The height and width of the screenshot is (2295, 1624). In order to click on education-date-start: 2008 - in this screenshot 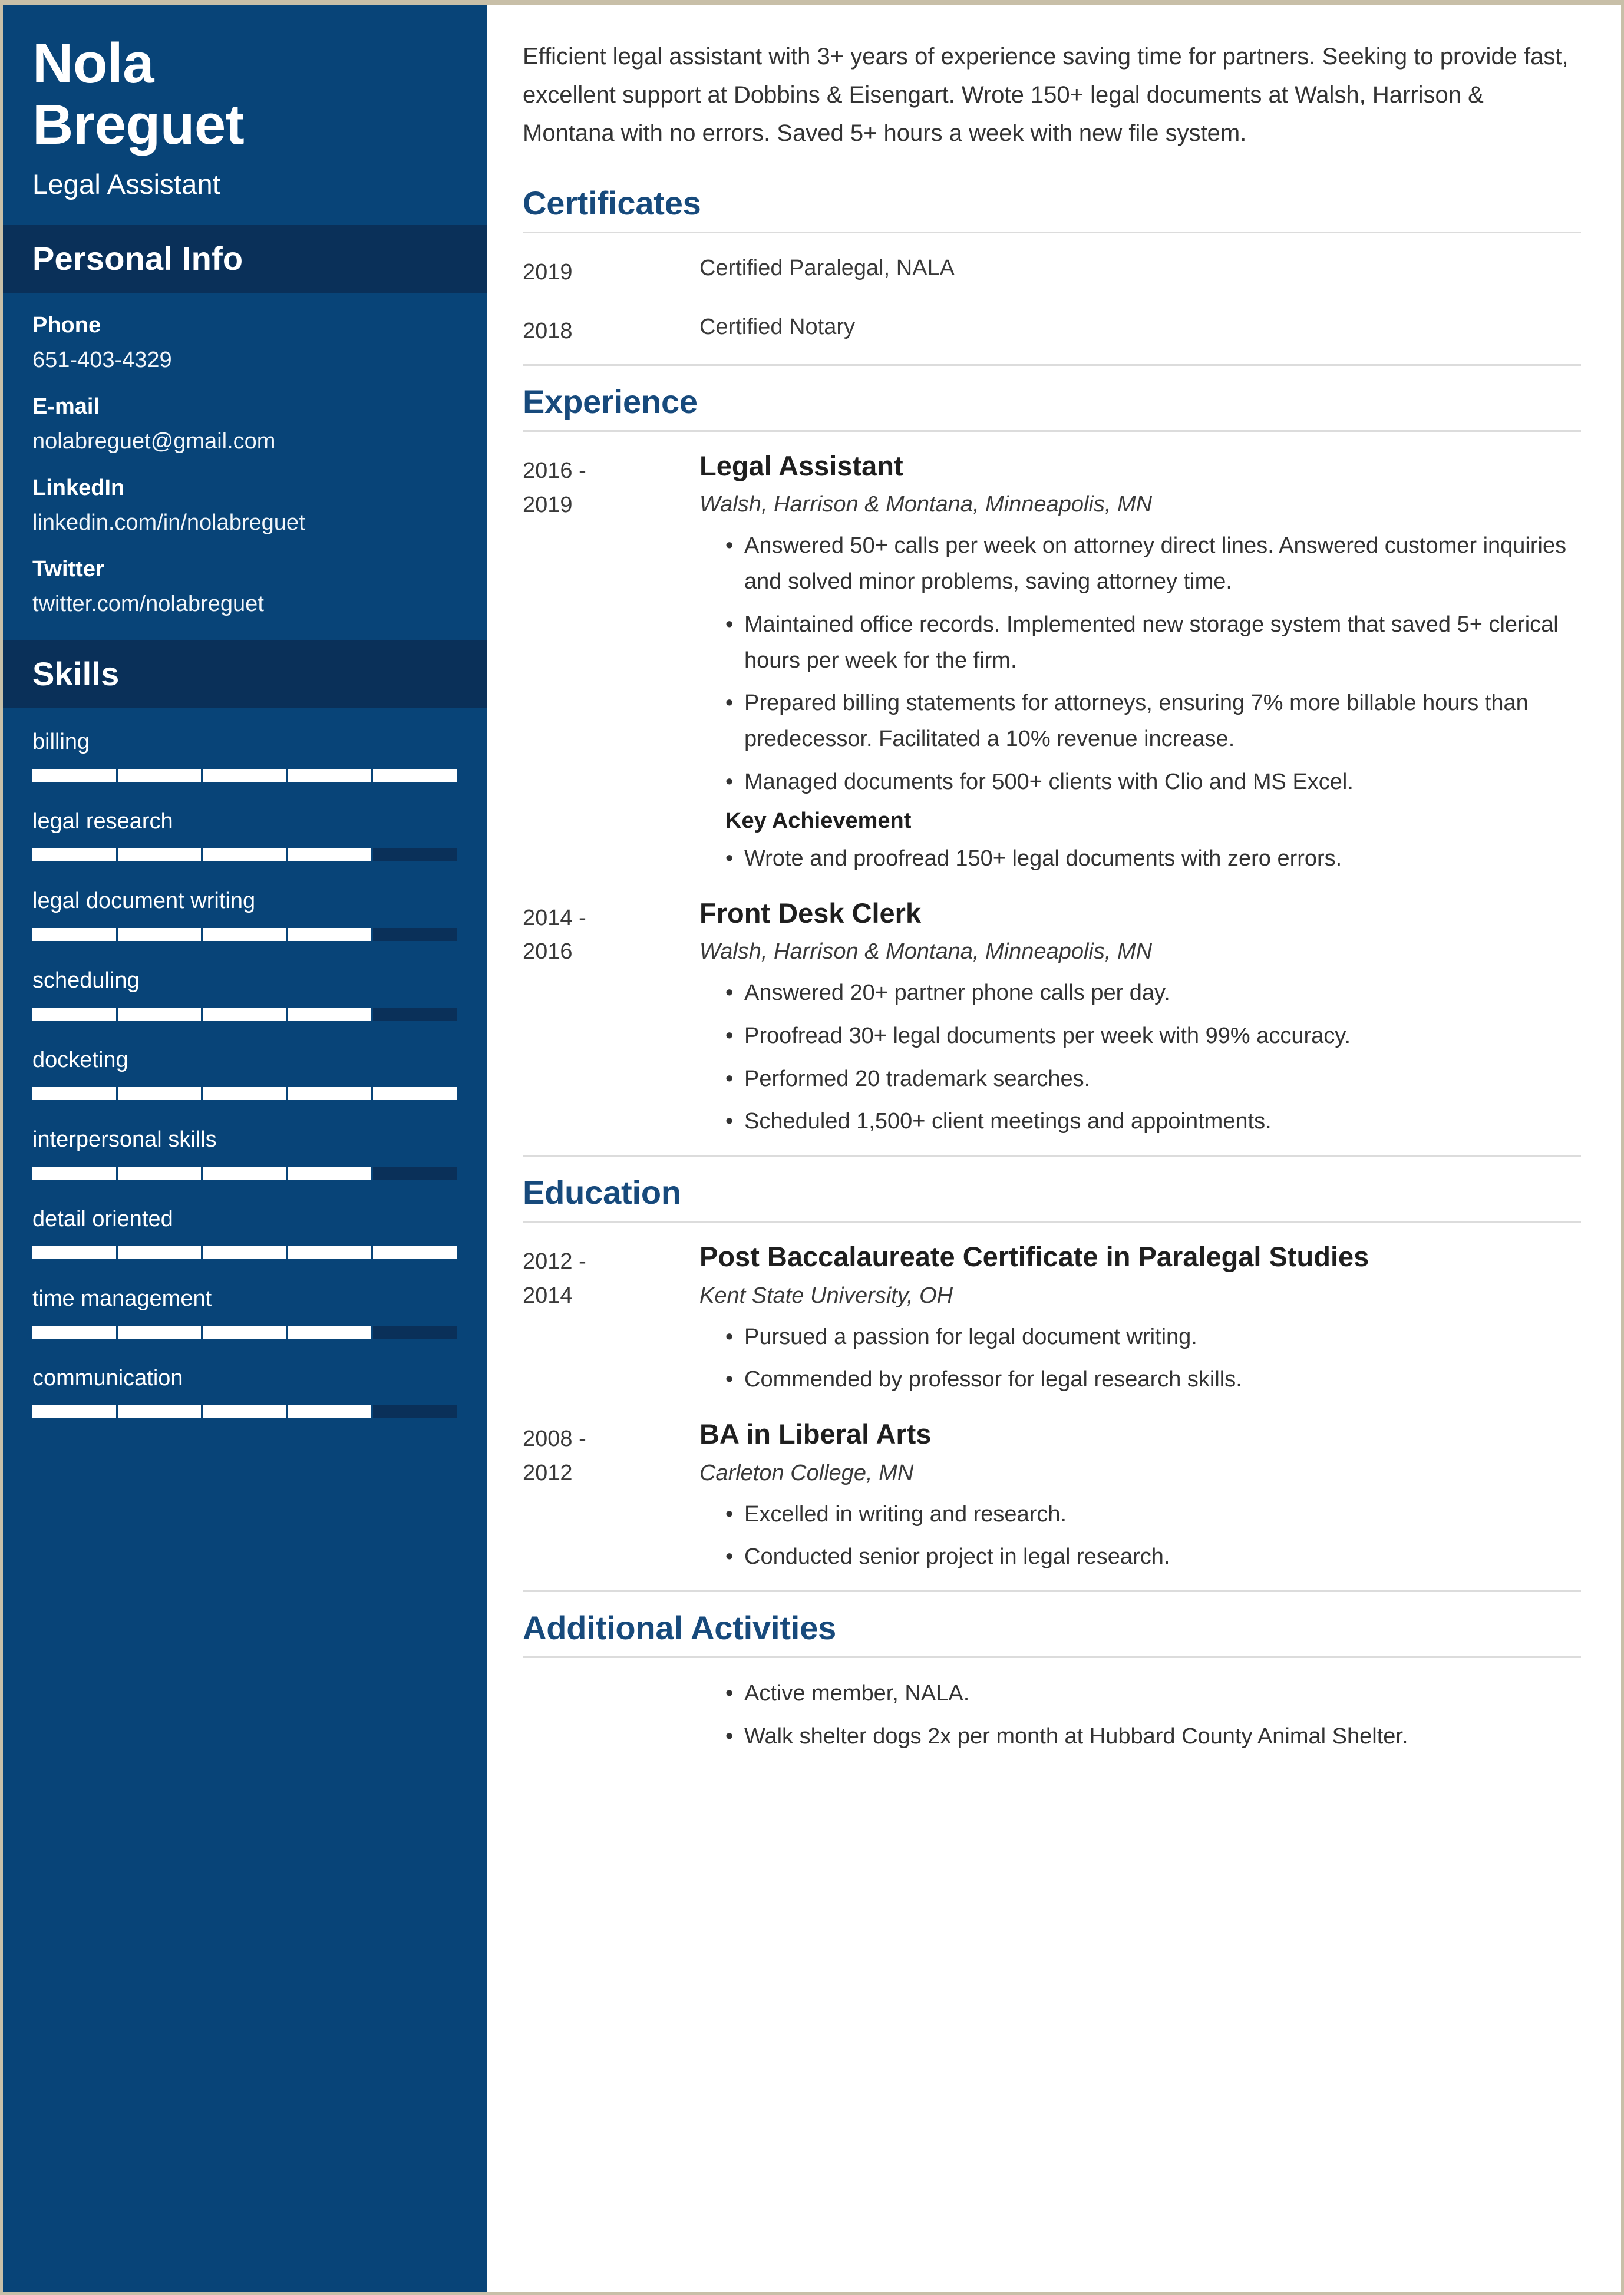, I will do `click(554, 1439)`.